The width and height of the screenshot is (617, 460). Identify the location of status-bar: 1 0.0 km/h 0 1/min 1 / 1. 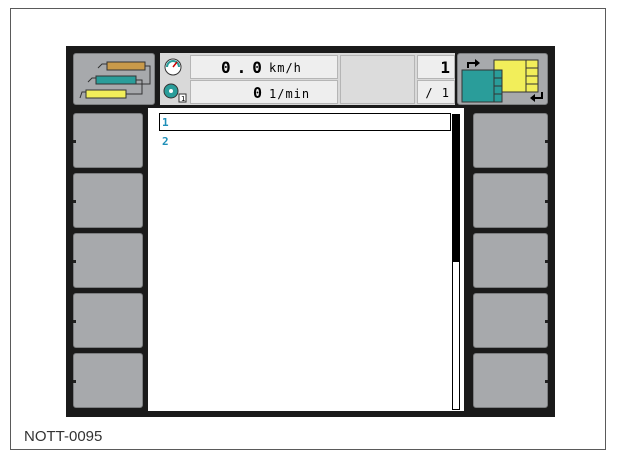
(307, 79).